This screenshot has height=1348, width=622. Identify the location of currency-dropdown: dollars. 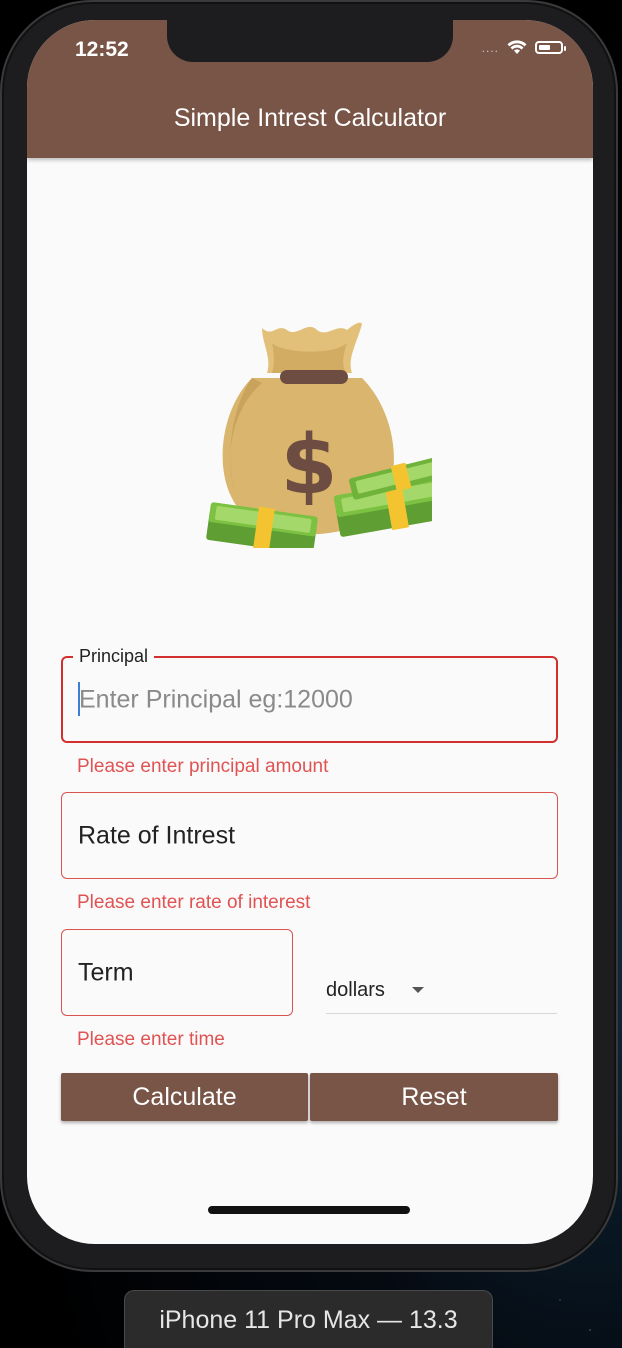
(441, 994).